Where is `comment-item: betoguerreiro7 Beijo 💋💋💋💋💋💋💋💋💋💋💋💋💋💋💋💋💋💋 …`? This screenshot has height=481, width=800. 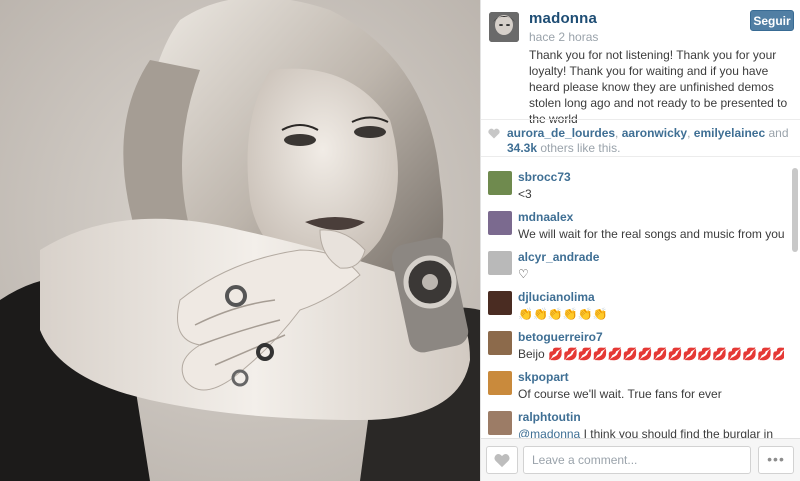
comment-item: betoguerreiro7 Beijo 💋💋💋💋💋💋💋💋💋💋💋💋💋💋💋💋💋💋 … is located at coordinates (635, 342).